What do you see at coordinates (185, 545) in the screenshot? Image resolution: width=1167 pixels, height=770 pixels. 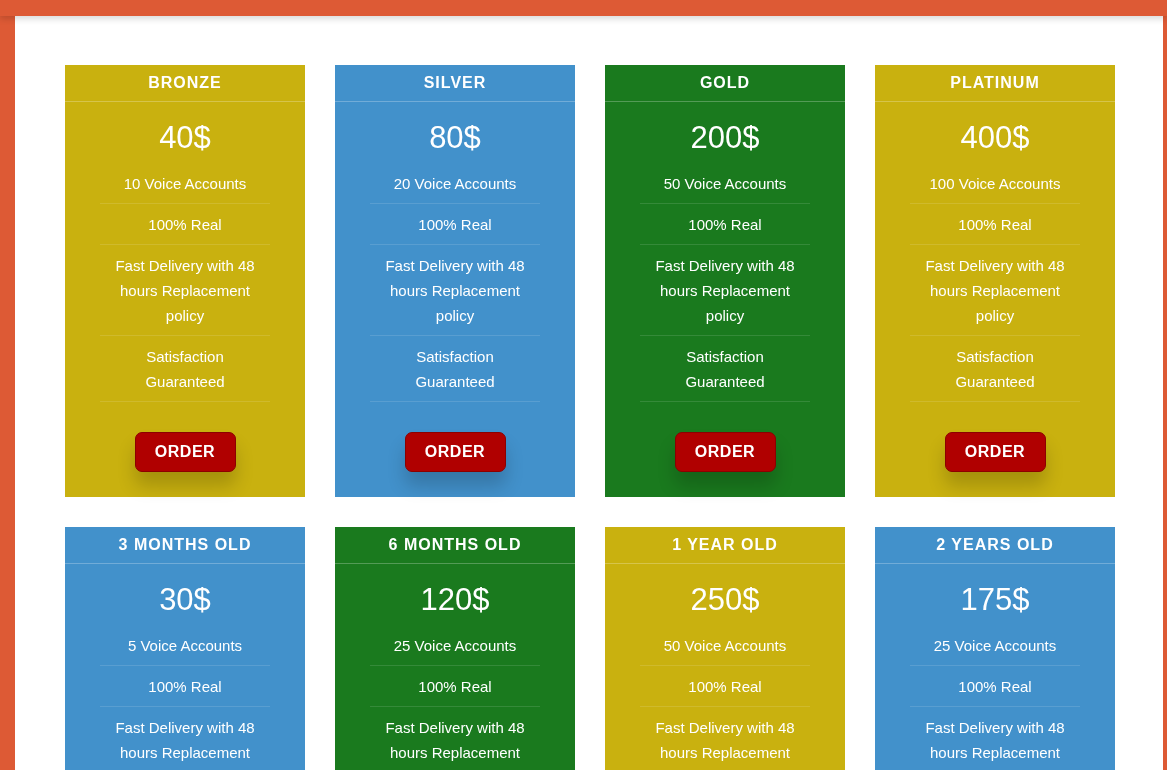 I see `plan-name: 3 MONTHS OLD` at bounding box center [185, 545].